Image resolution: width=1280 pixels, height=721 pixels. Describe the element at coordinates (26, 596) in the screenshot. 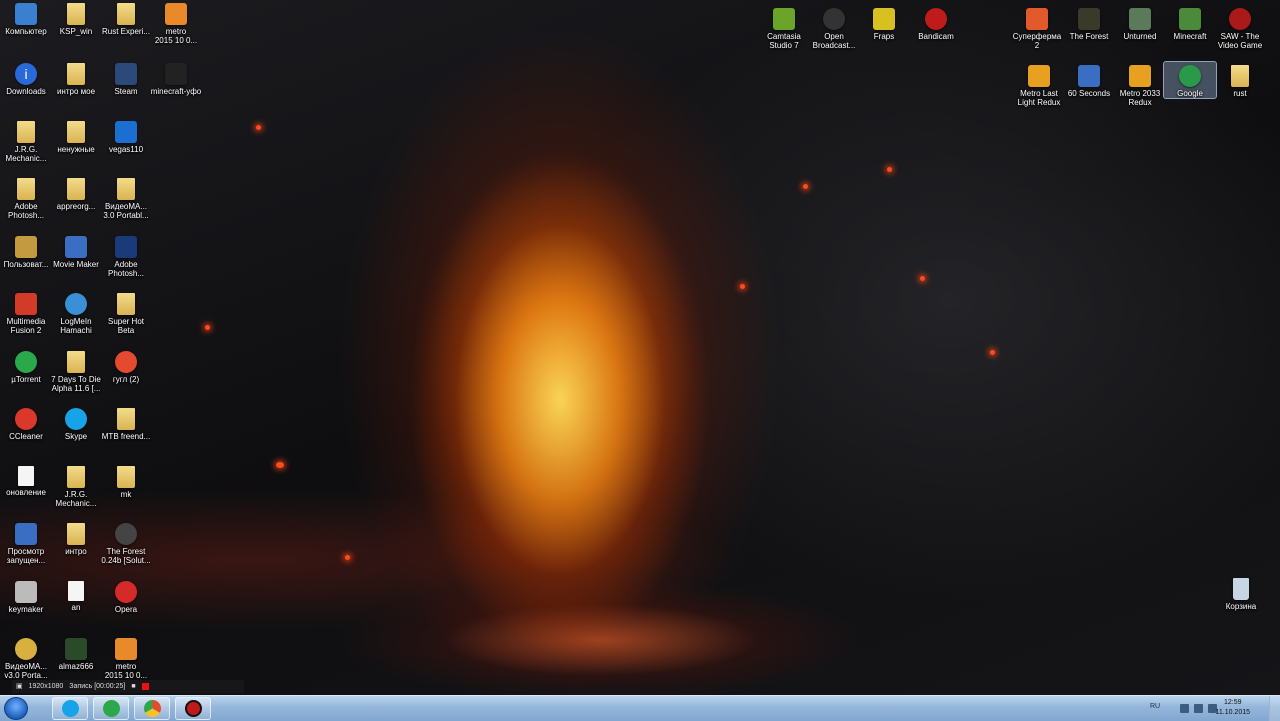

I see `desktop-icon-keymaker: keymaker` at that location.